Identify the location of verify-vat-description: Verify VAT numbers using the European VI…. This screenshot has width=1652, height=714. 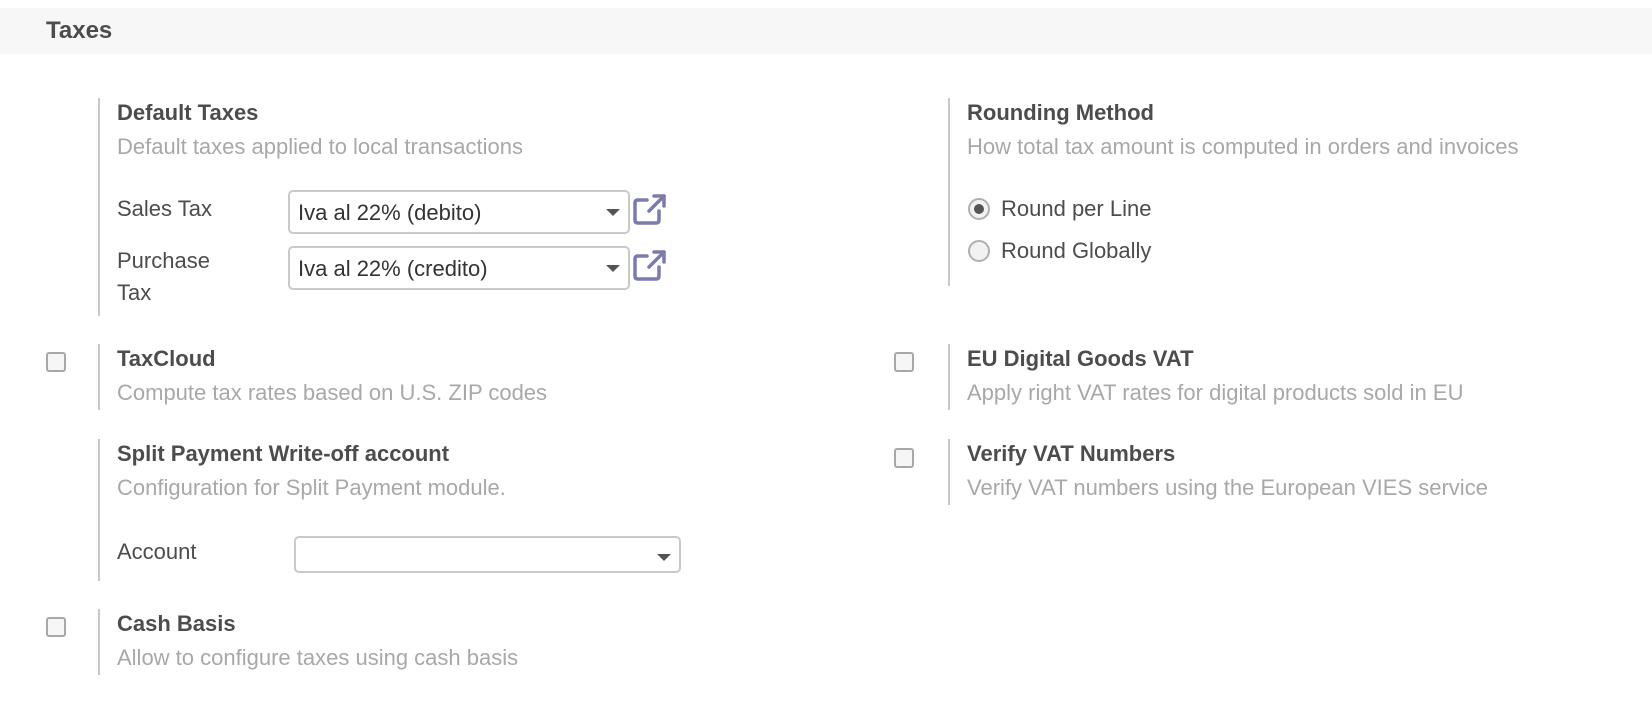
(1227, 487).